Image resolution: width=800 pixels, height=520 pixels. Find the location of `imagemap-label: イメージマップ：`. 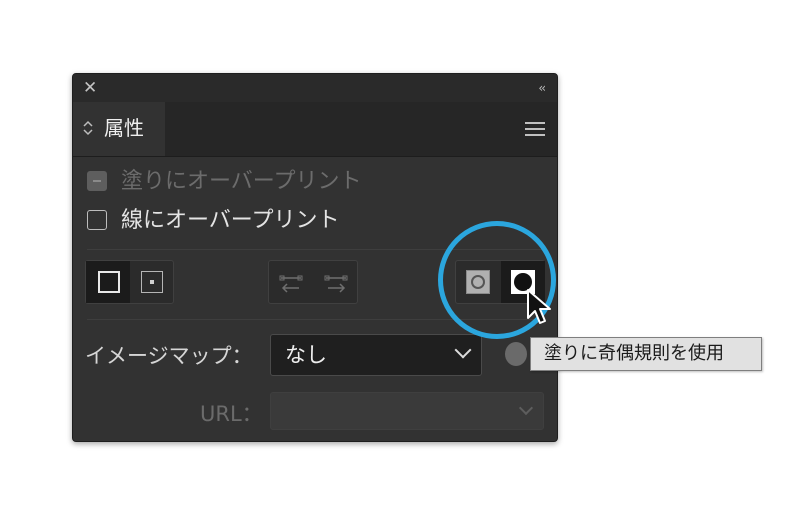

imagemap-label: イメージマップ： is located at coordinates (169, 356).